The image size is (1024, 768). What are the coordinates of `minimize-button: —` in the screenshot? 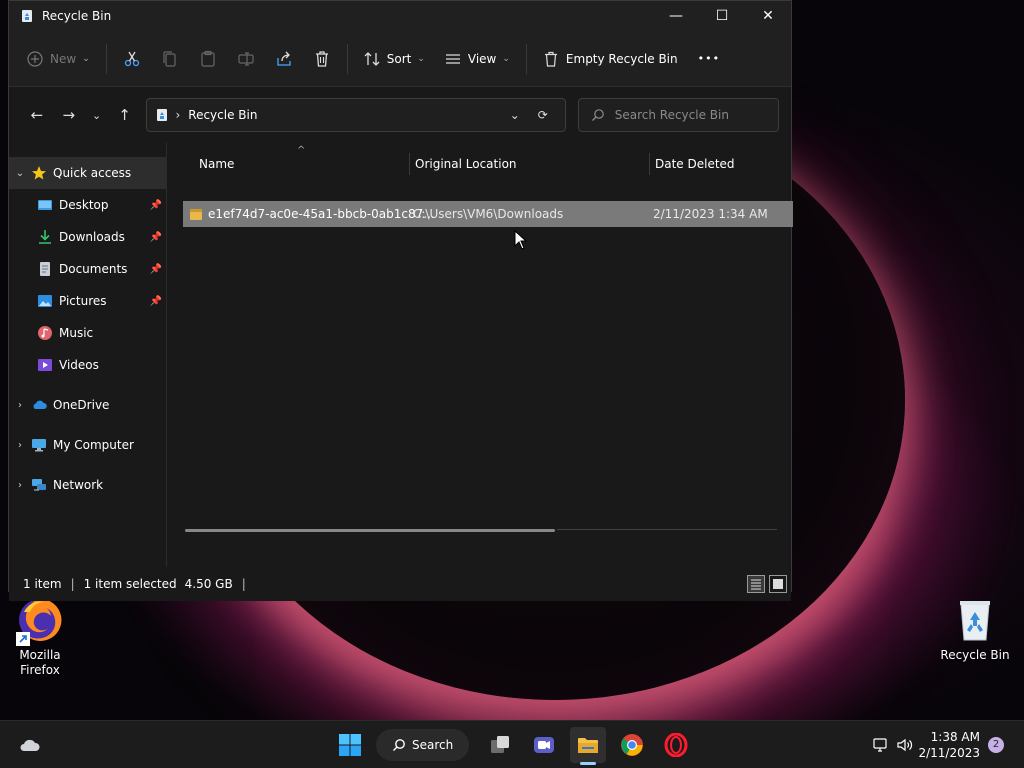 It's located at (676, 16).